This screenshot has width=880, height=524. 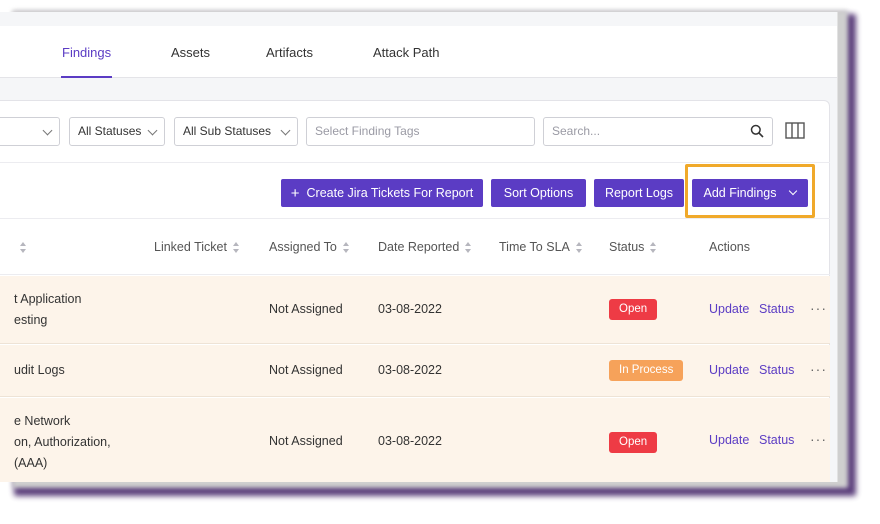 I want to click on column-header-name, so click(x=20, y=247).